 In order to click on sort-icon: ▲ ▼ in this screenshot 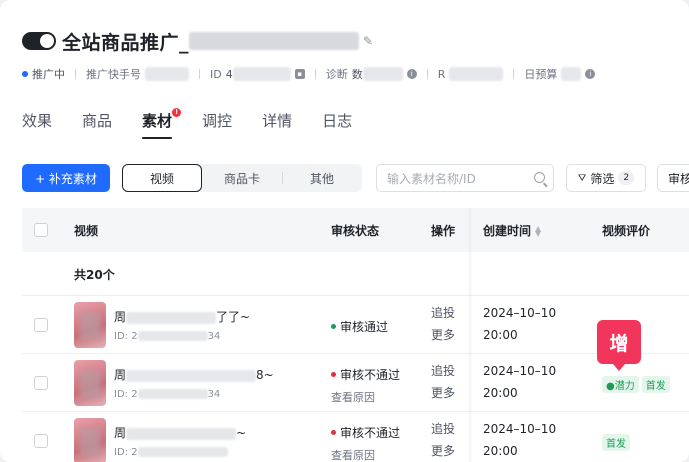, I will do `click(538, 231)`.